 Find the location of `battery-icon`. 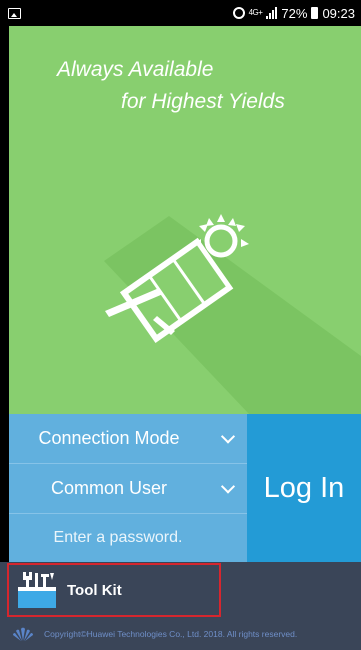

battery-icon is located at coordinates (315, 13).